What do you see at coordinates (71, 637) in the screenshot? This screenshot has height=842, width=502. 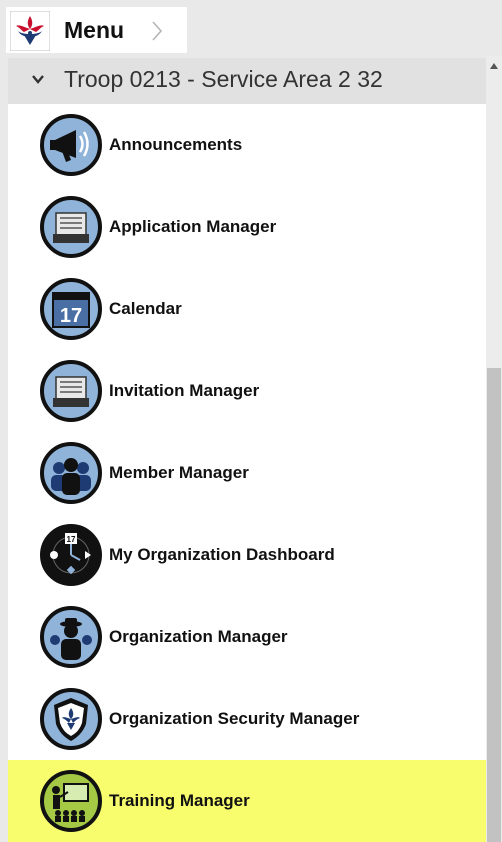 I see `organization-icon` at bounding box center [71, 637].